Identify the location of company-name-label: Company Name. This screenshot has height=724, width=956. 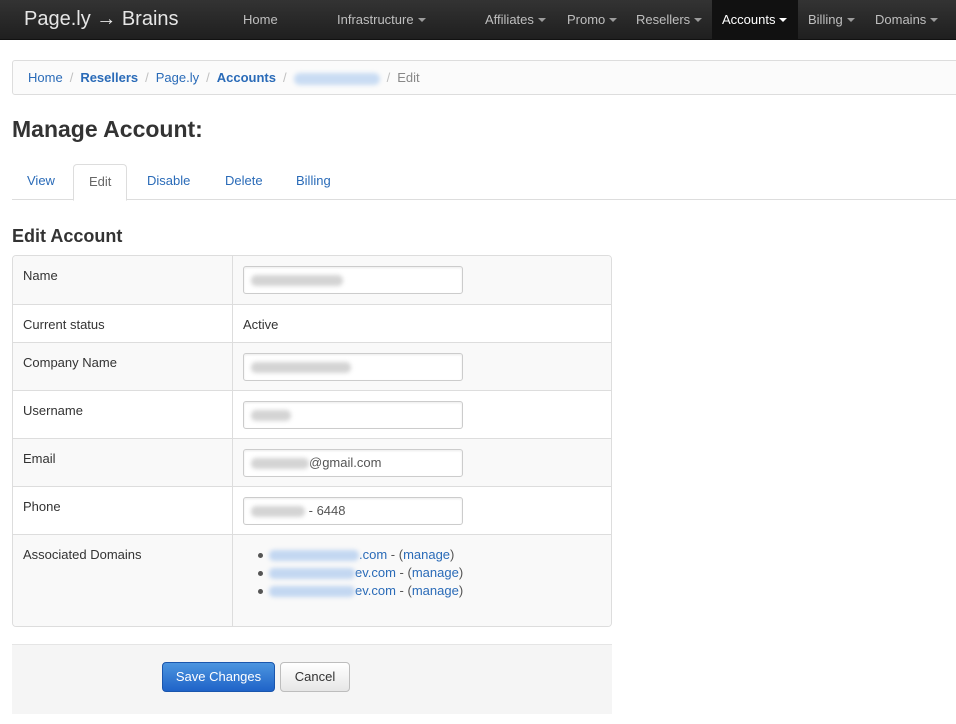
(123, 366).